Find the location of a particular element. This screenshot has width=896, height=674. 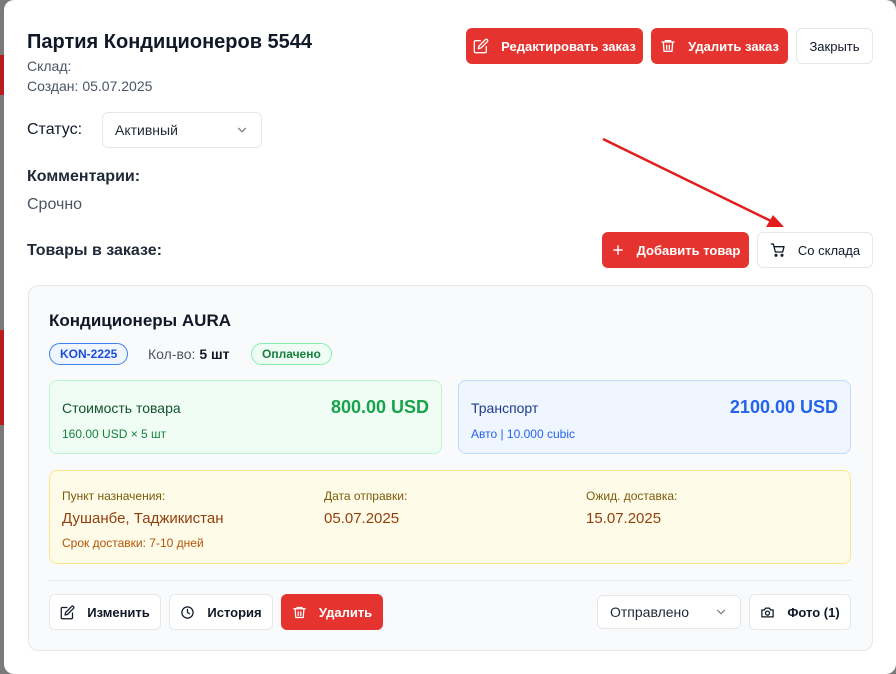

ship-date: Дата отправки: 05.07.2025 is located at coordinates (365, 508).